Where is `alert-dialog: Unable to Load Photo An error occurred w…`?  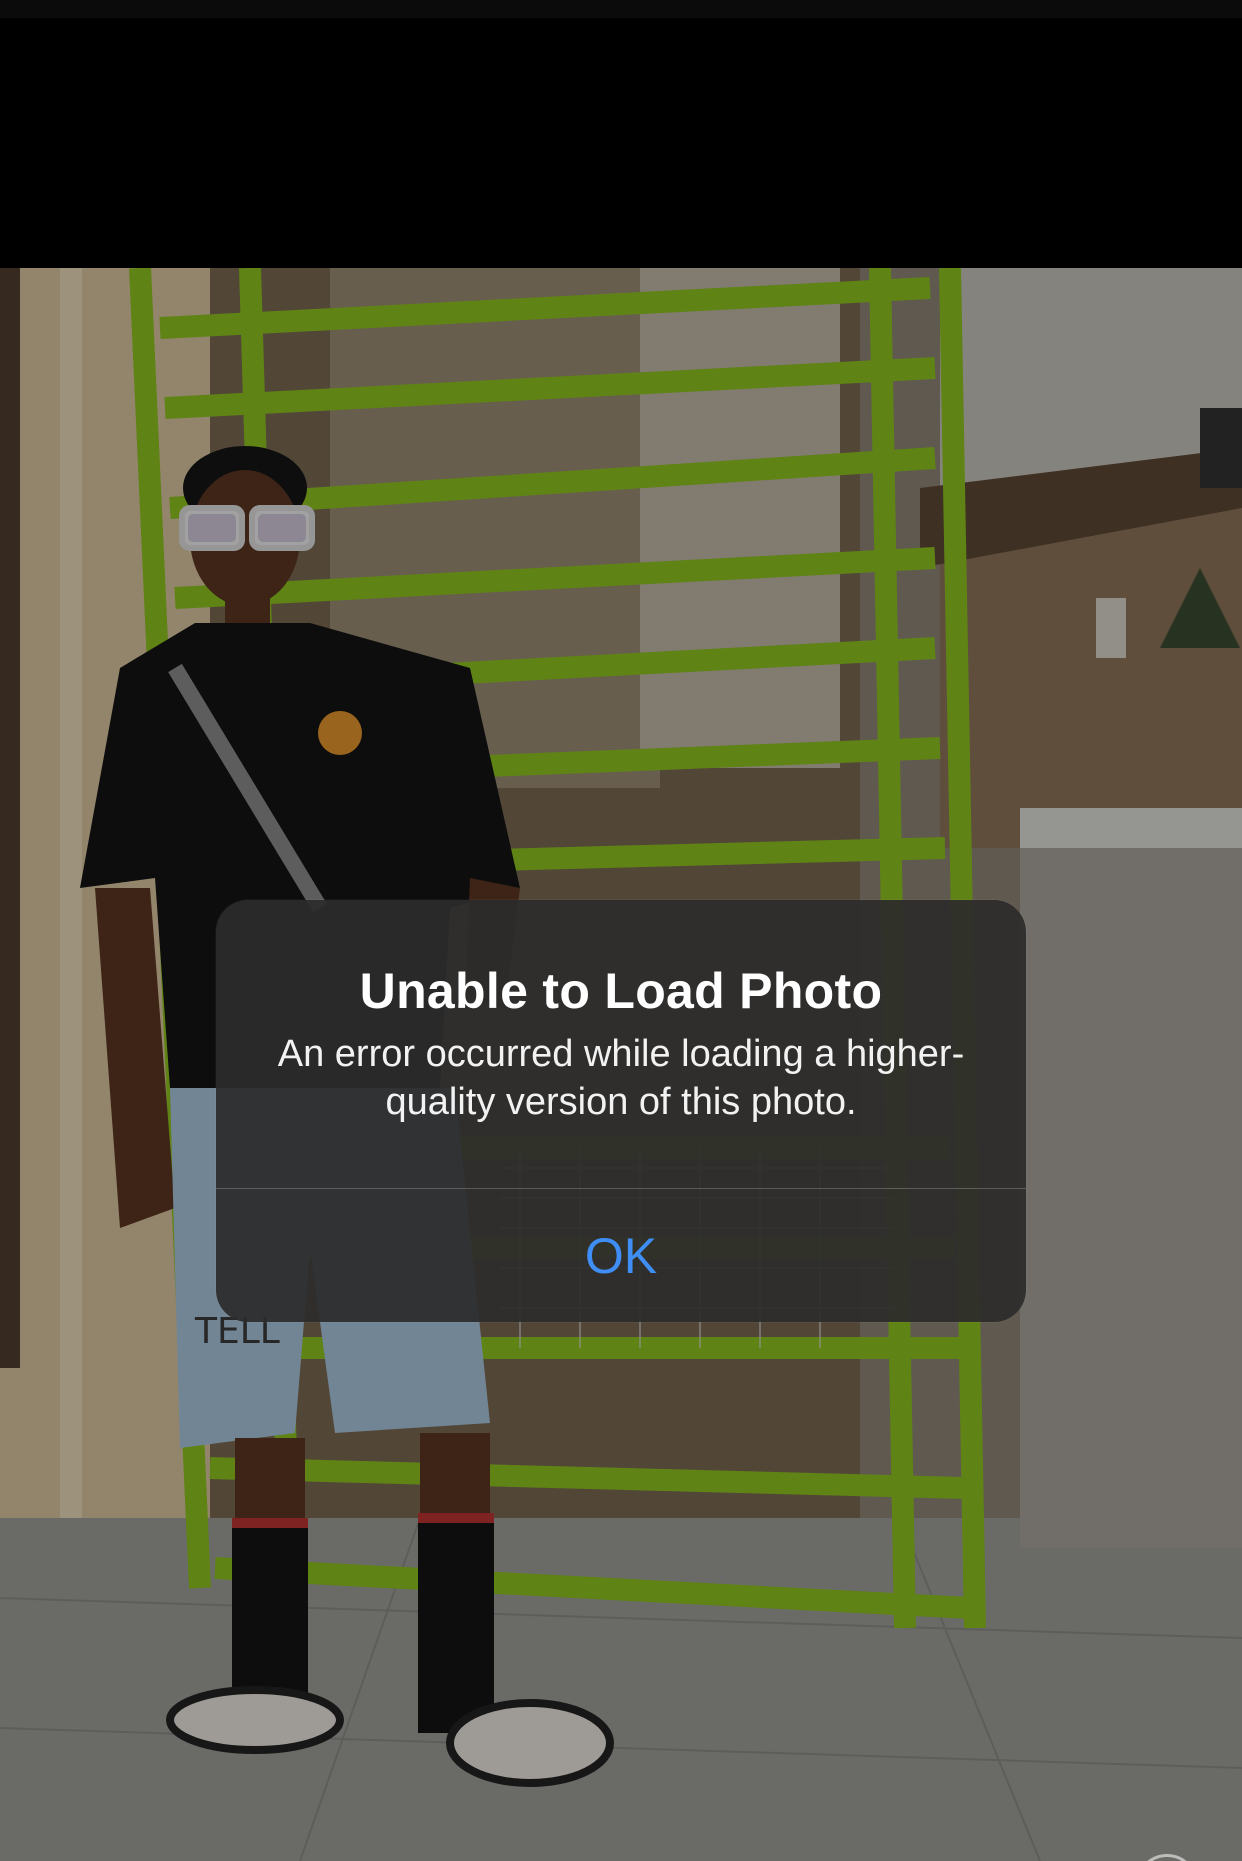 alert-dialog: Unable to Load Photo An error occurred w… is located at coordinates (621, 1111).